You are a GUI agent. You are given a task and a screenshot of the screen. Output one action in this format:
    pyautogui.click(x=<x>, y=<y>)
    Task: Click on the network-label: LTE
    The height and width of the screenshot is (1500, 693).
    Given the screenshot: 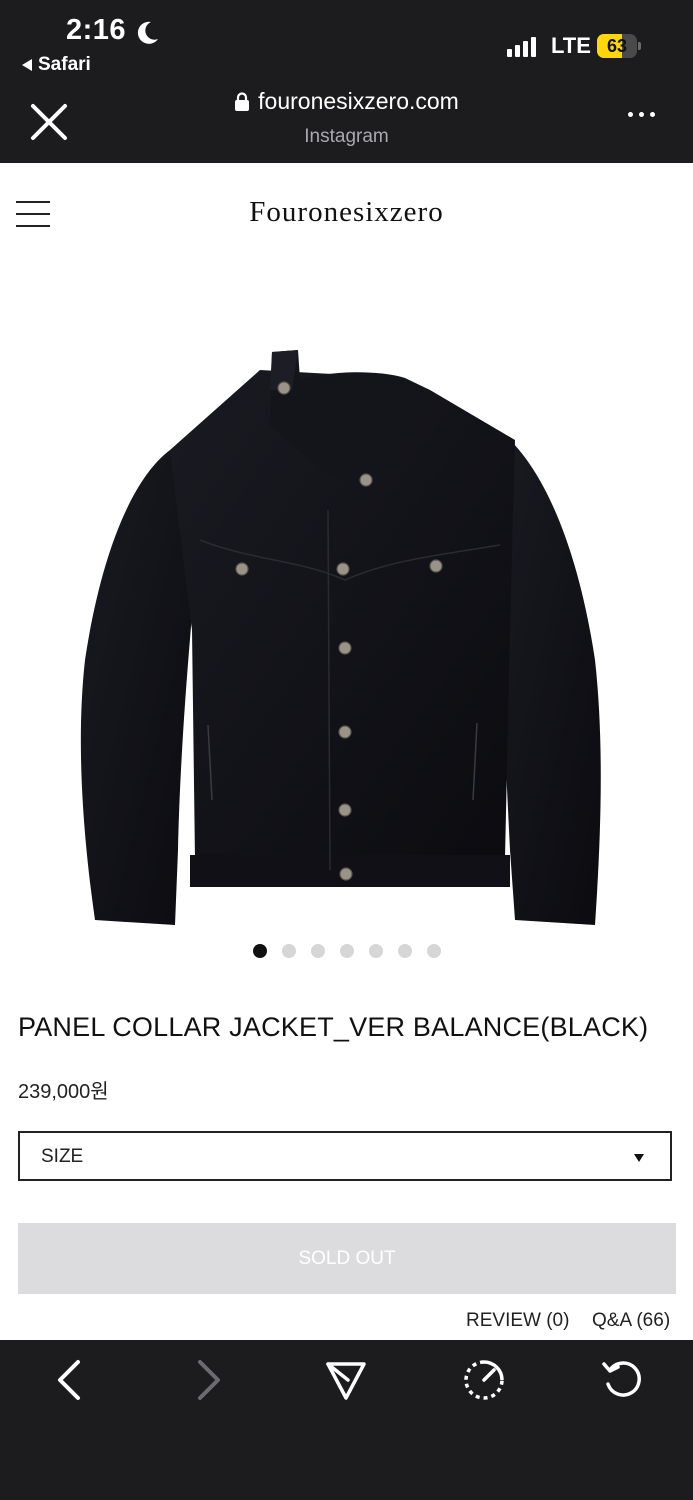 What is the action you would take?
    pyautogui.click(x=571, y=45)
    